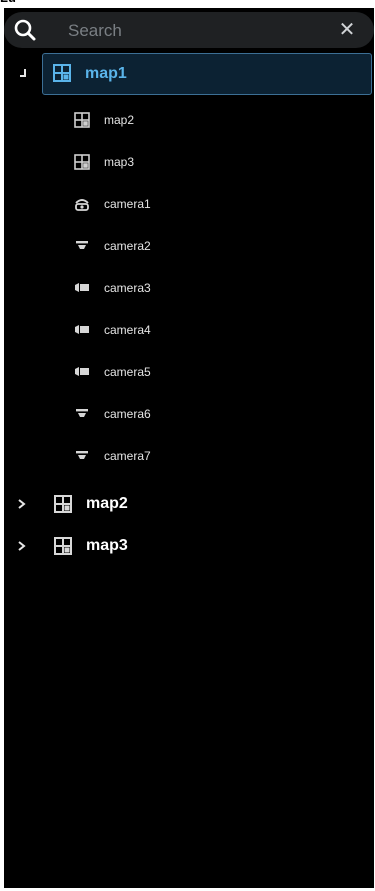 This screenshot has height=891, width=375. What do you see at coordinates (187, 4) in the screenshot?
I see `window-title-fragment: Lu` at bounding box center [187, 4].